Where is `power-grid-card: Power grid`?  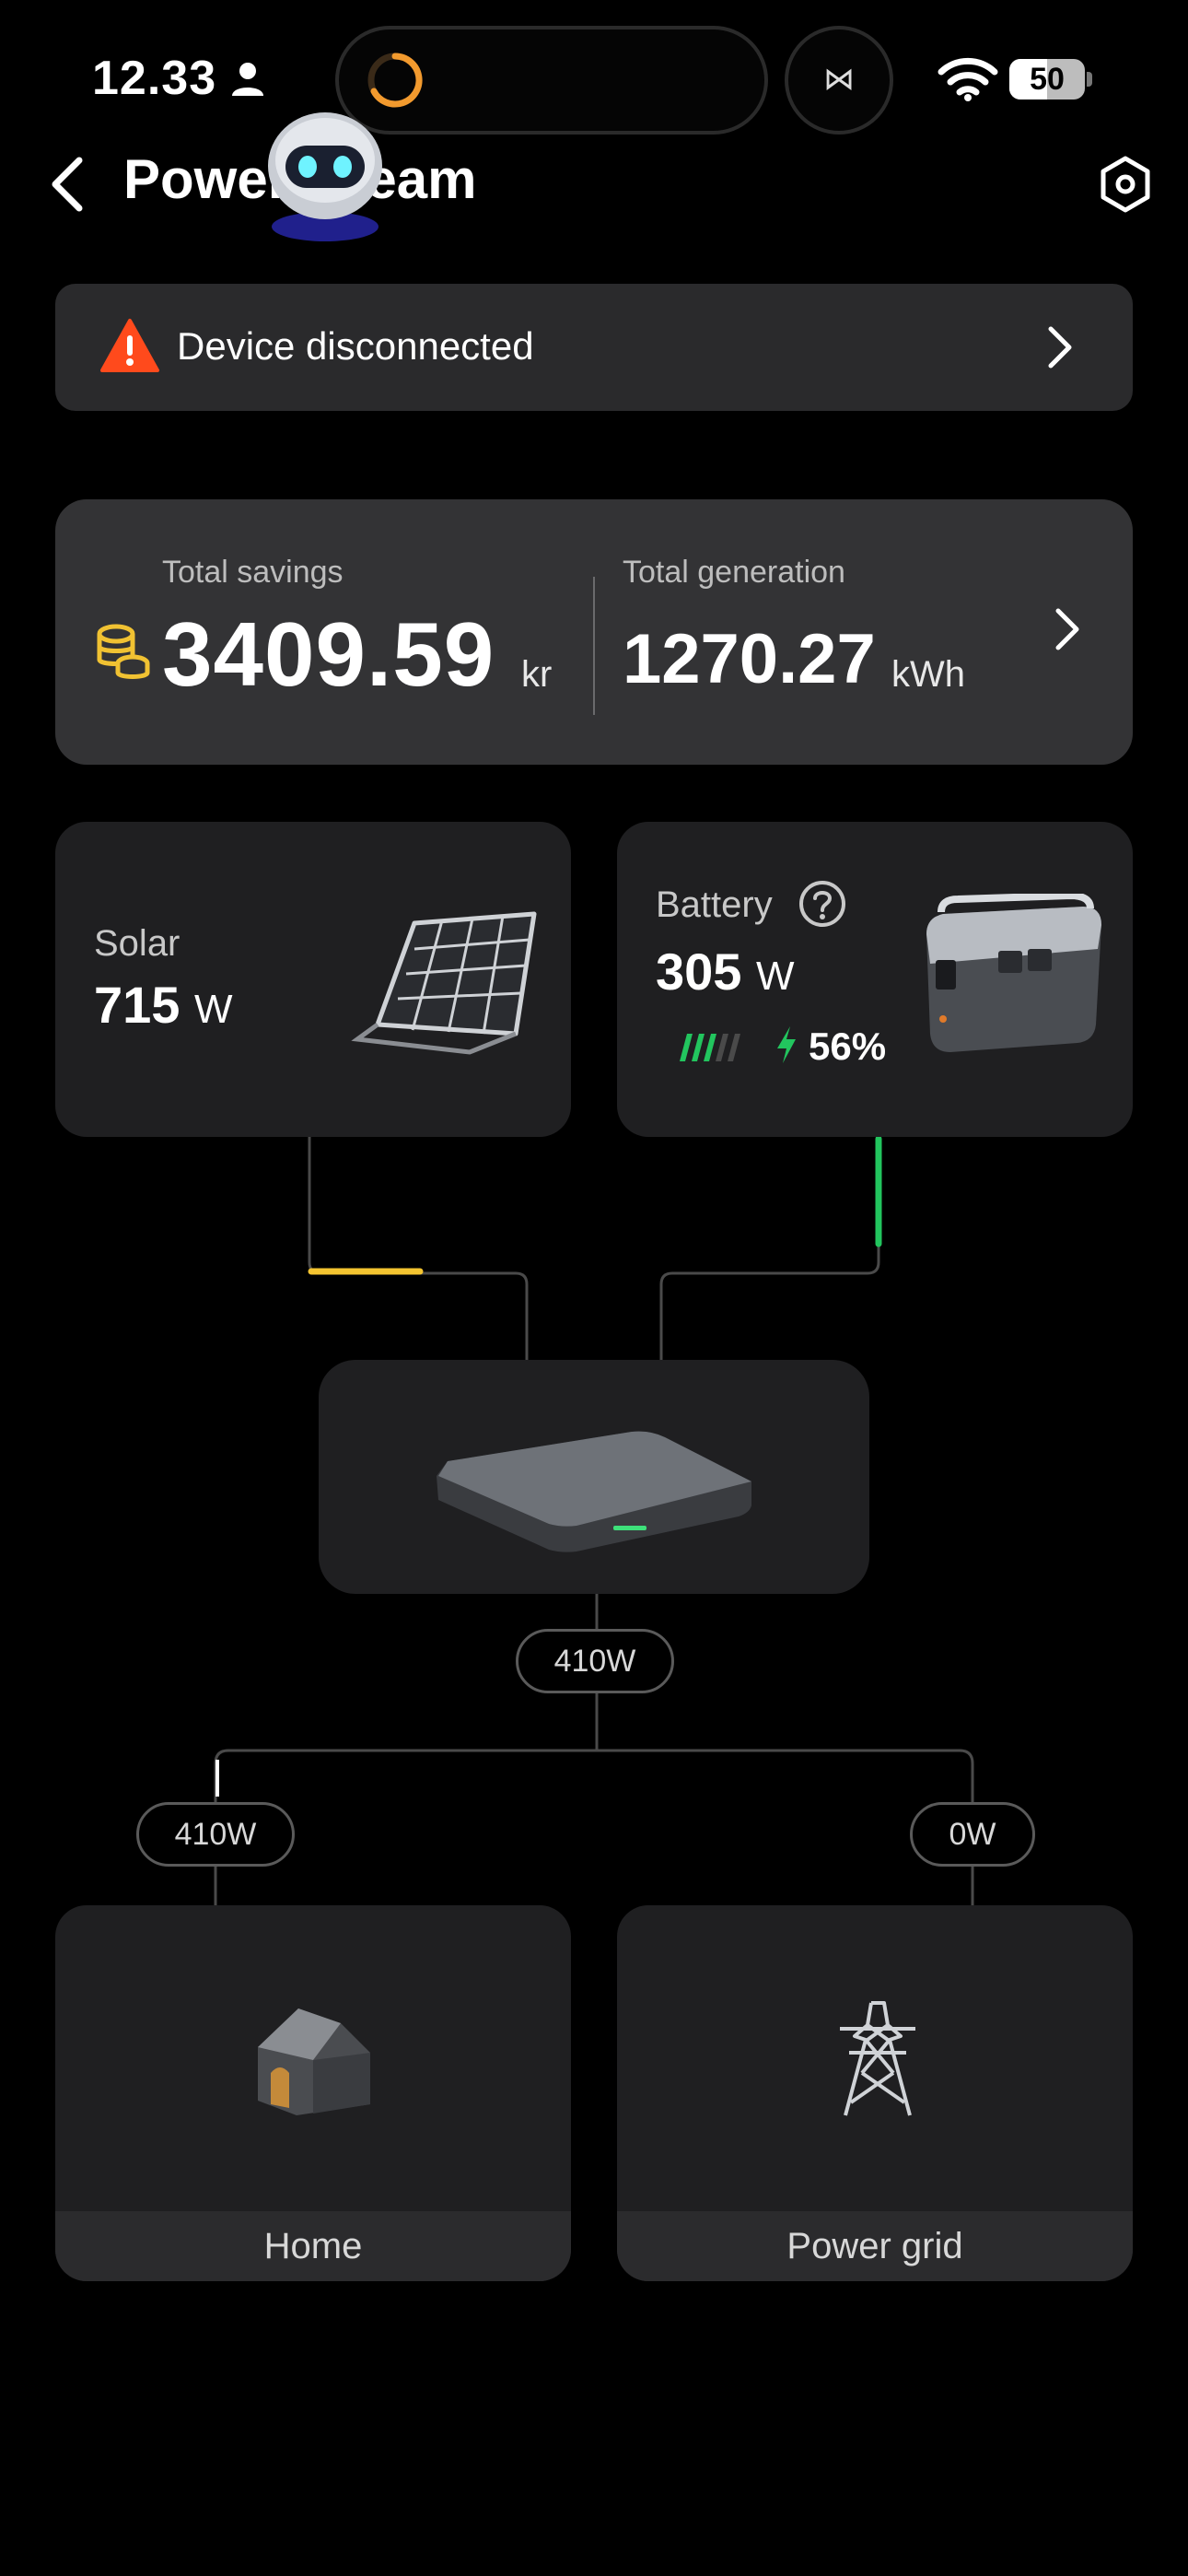
power-grid-card: Power grid is located at coordinates (875, 2093).